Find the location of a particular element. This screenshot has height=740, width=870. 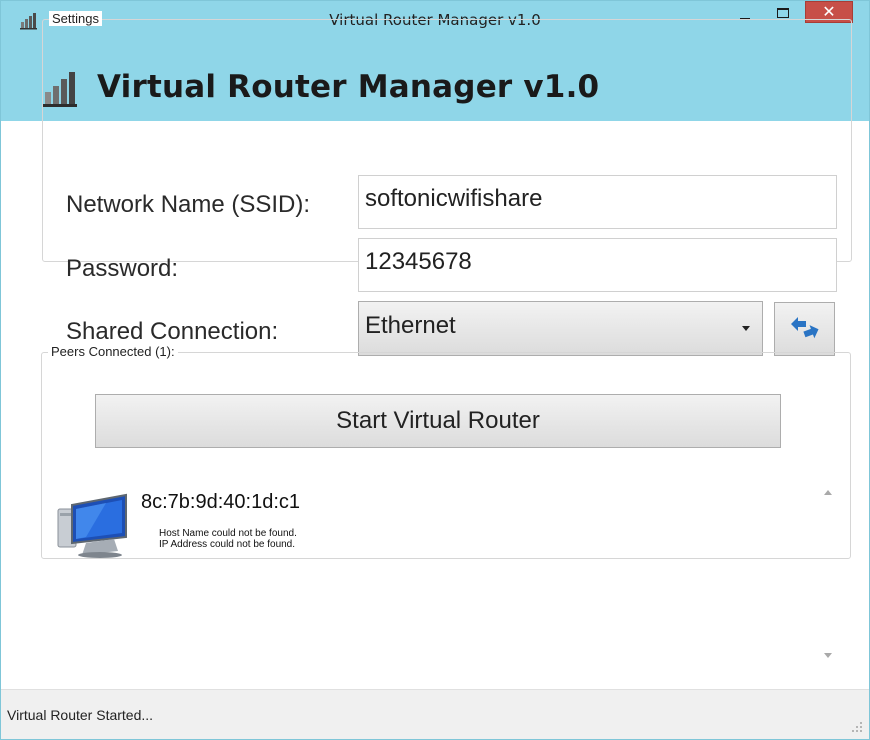

ssid-label: Network Name (SSID): is located at coordinates (188, 204).